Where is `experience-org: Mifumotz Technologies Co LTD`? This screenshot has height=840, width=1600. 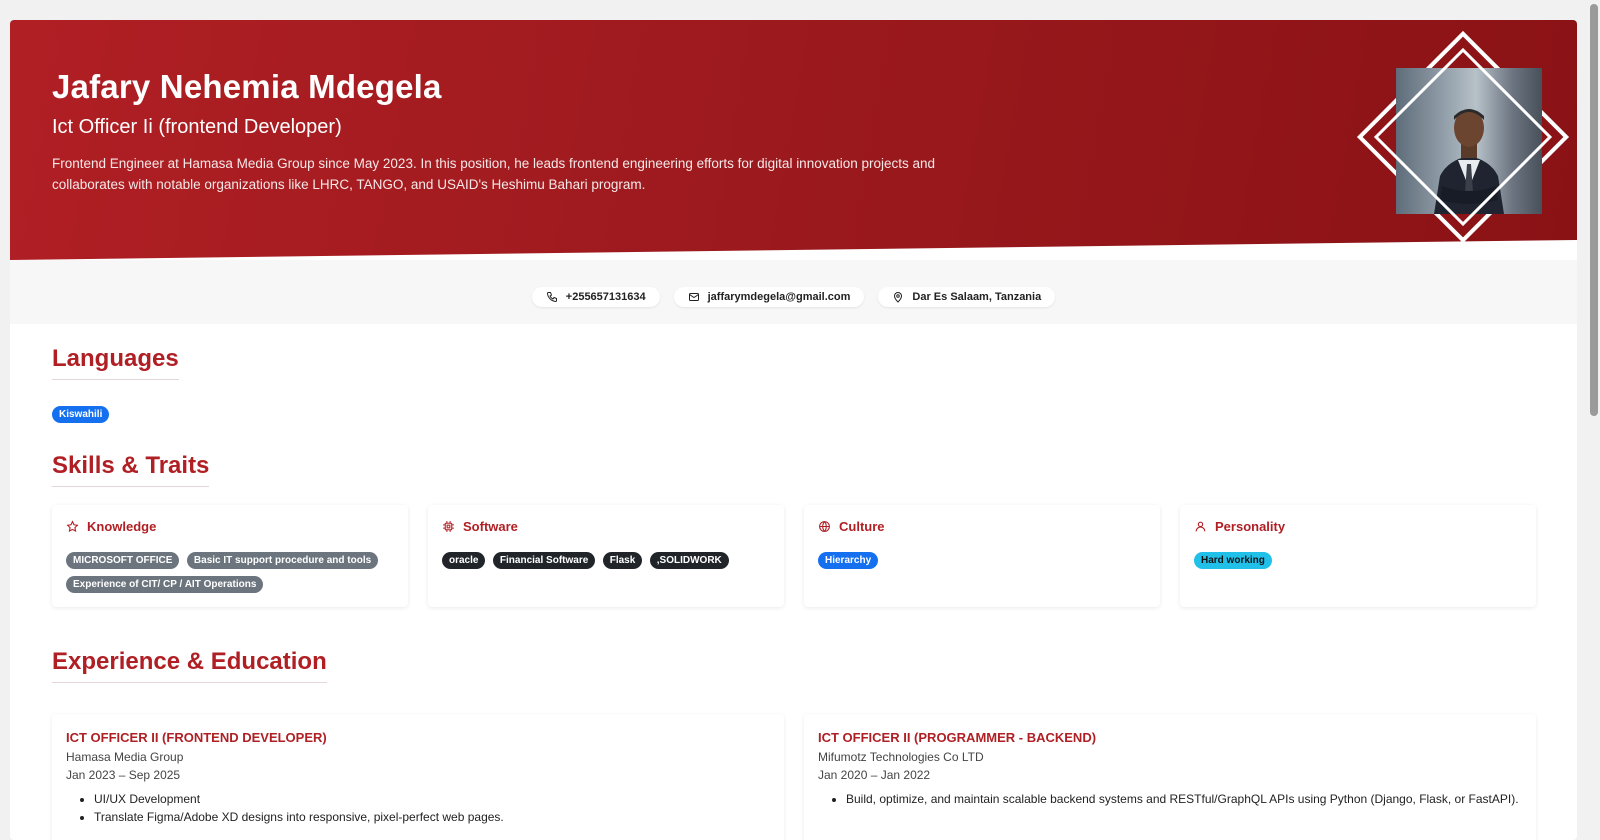
experience-org: Mifumotz Technologies Co LTD is located at coordinates (901, 757).